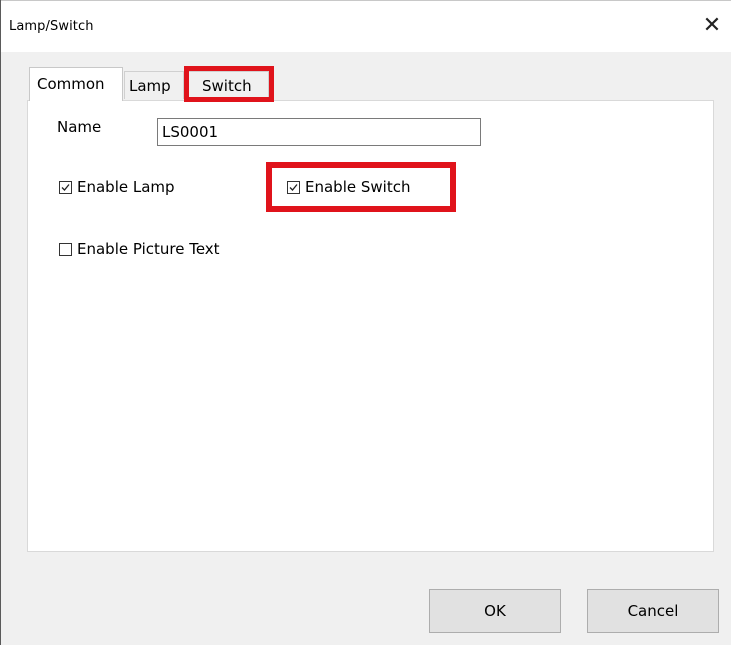 The height and width of the screenshot is (645, 731). What do you see at coordinates (712, 26) in the screenshot?
I see `close-icon: ✕` at bounding box center [712, 26].